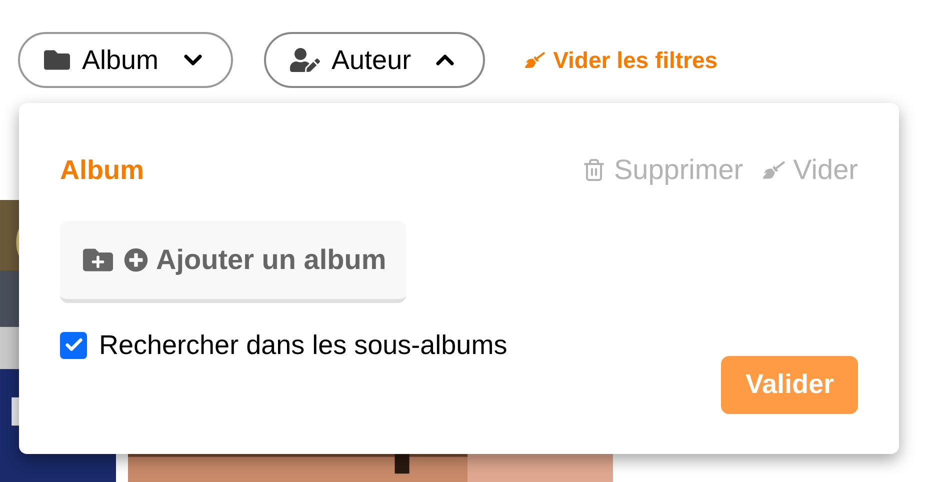  What do you see at coordinates (73, 345) in the screenshot?
I see `checkbox` at bounding box center [73, 345].